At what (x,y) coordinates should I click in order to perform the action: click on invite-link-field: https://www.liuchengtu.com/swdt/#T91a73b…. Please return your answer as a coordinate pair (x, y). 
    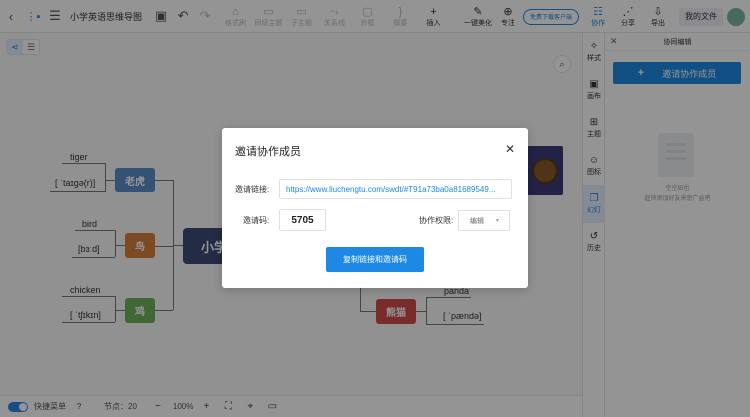
    Looking at the image, I should click on (395, 189).